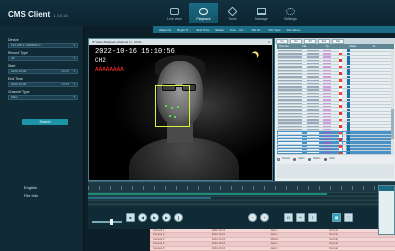 The image size is (395, 251). I want to click on channel-type-select: Main ▾, so click(43, 97).